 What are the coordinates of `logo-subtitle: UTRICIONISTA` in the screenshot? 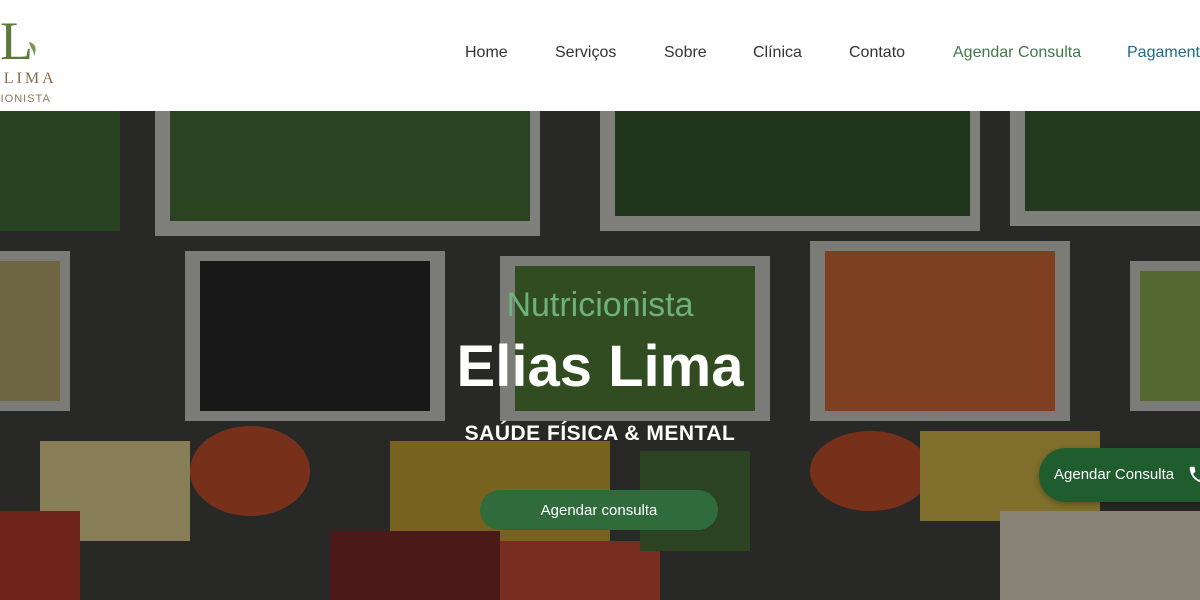 It's located at (25, 99).